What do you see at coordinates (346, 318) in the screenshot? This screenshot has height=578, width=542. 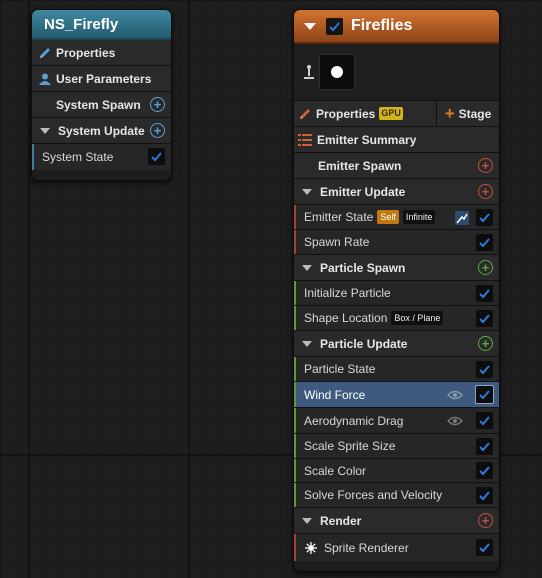 I see `shape-location-label: Shape Location` at bounding box center [346, 318].